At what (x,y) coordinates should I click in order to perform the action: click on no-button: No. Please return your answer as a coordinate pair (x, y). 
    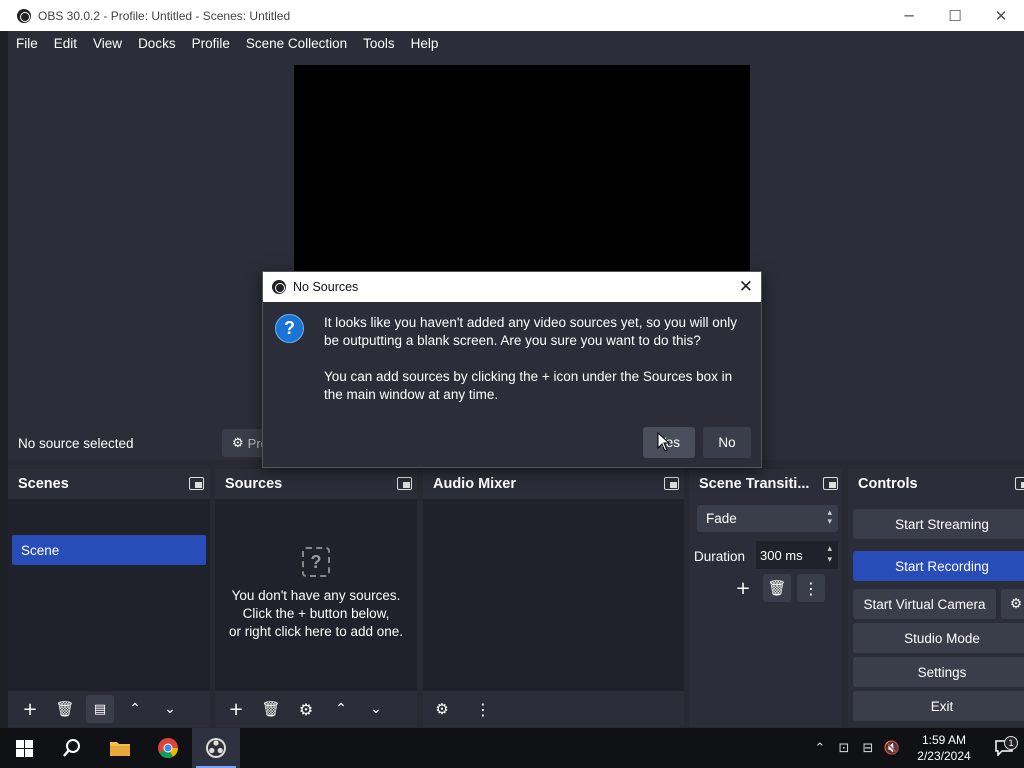
    Looking at the image, I should click on (727, 442).